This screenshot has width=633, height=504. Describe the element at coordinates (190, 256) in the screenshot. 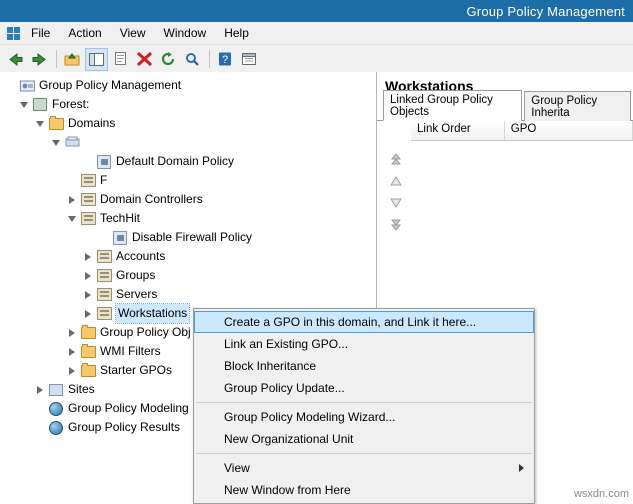

I see `tree-node-accounts: Accounts` at that location.